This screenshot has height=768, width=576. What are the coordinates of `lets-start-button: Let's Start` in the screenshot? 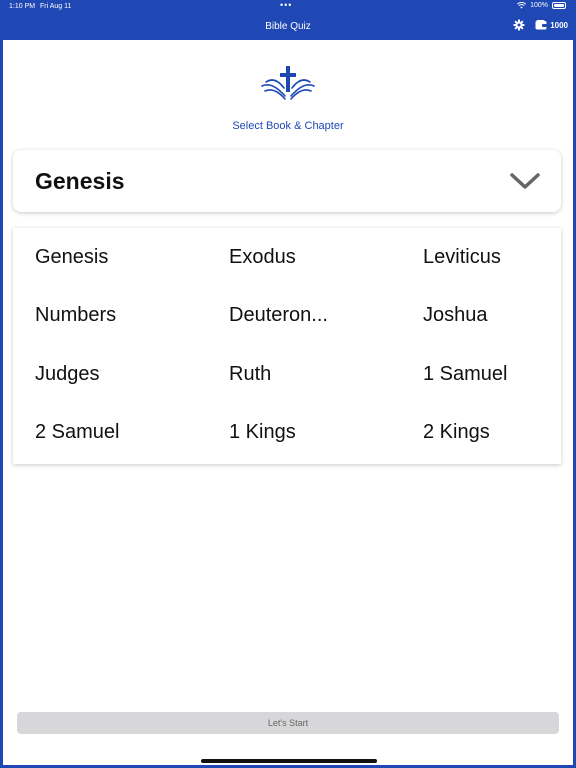 It's located at (288, 723).